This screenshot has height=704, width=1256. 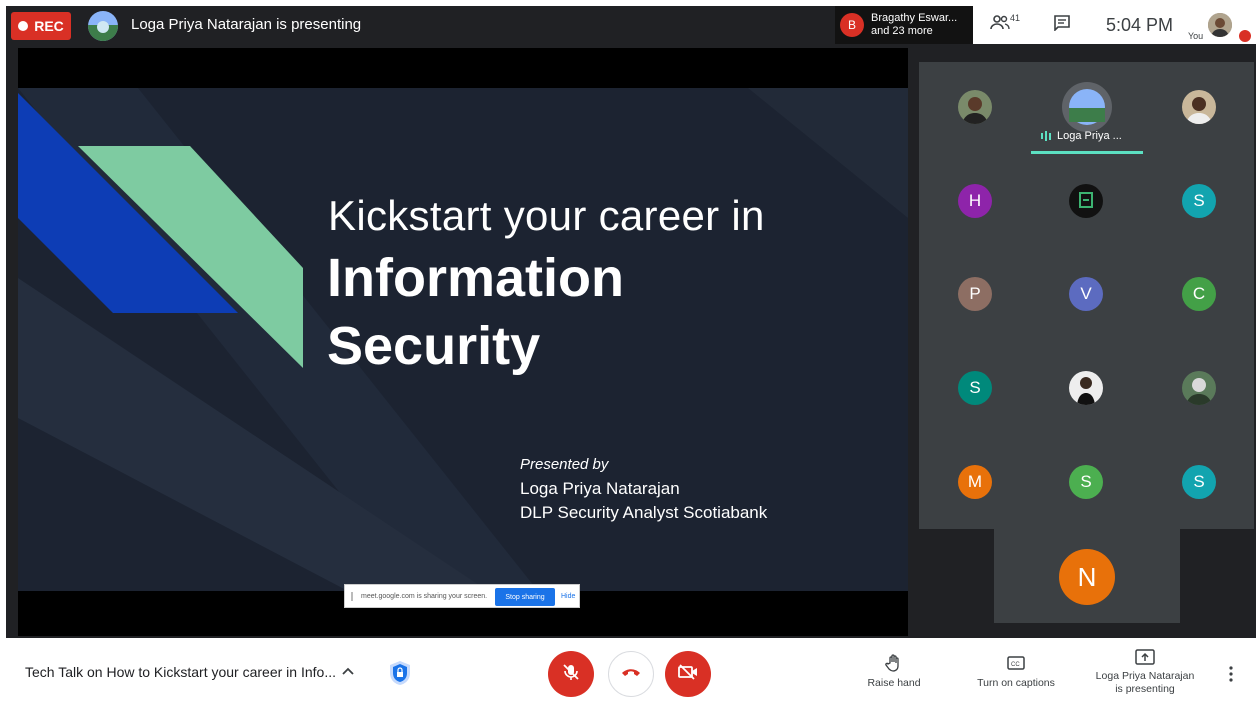 What do you see at coordinates (103, 26) in the screenshot?
I see `presenter-avatar` at bounding box center [103, 26].